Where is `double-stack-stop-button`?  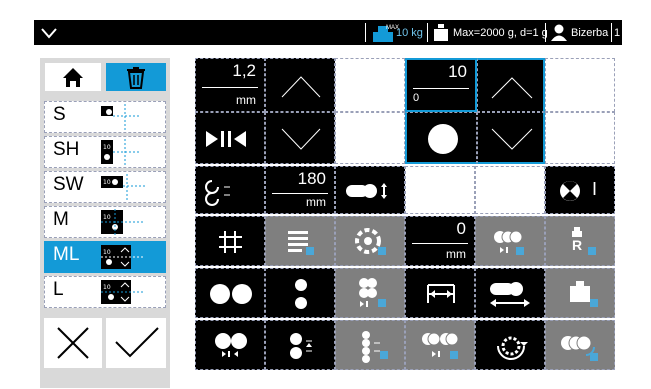
double-stack-stop-button is located at coordinates (440, 345).